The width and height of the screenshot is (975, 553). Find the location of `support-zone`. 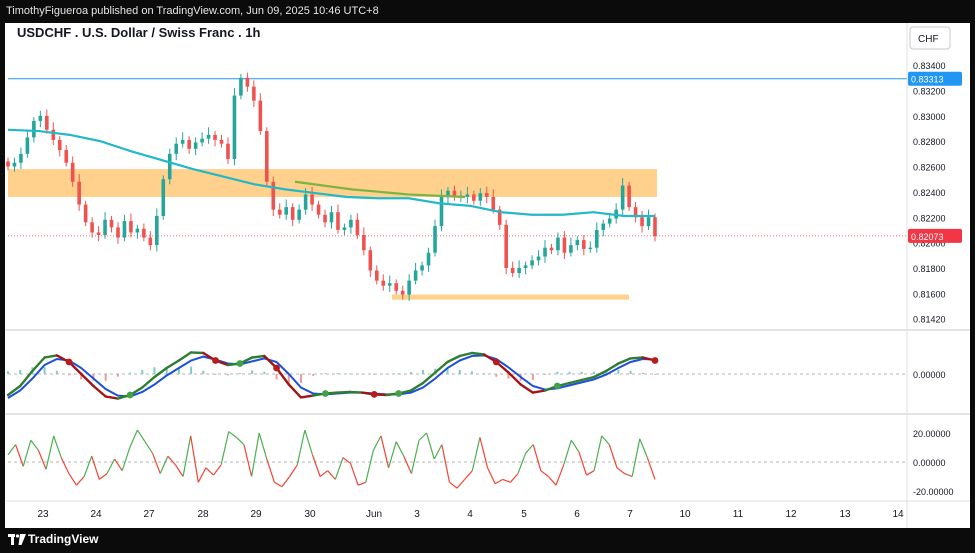

support-zone is located at coordinates (510, 297).